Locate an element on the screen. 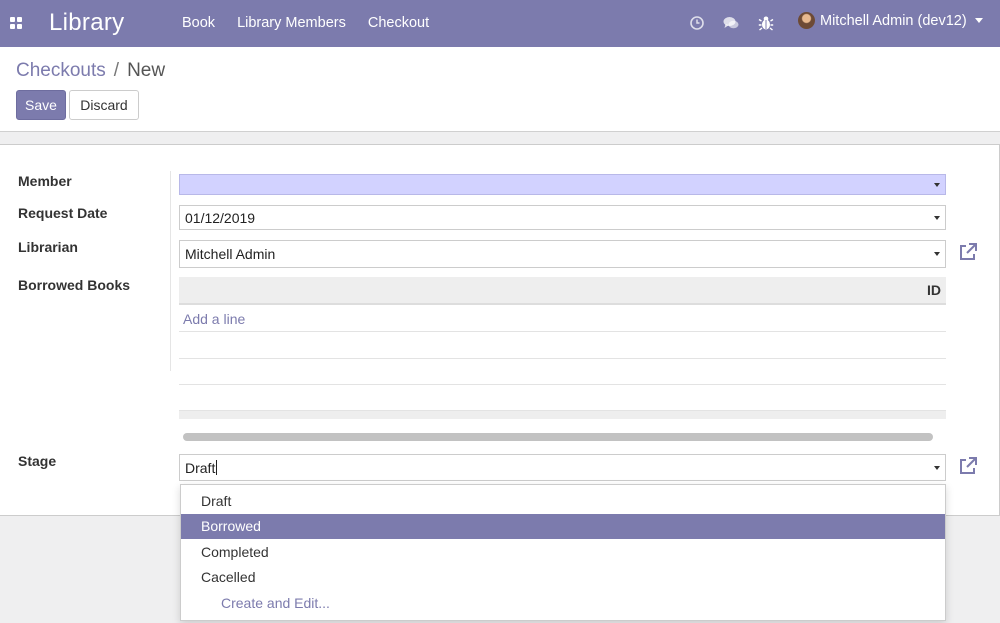 The width and height of the screenshot is (1000, 623). menu-item-book: Book is located at coordinates (198, 23).